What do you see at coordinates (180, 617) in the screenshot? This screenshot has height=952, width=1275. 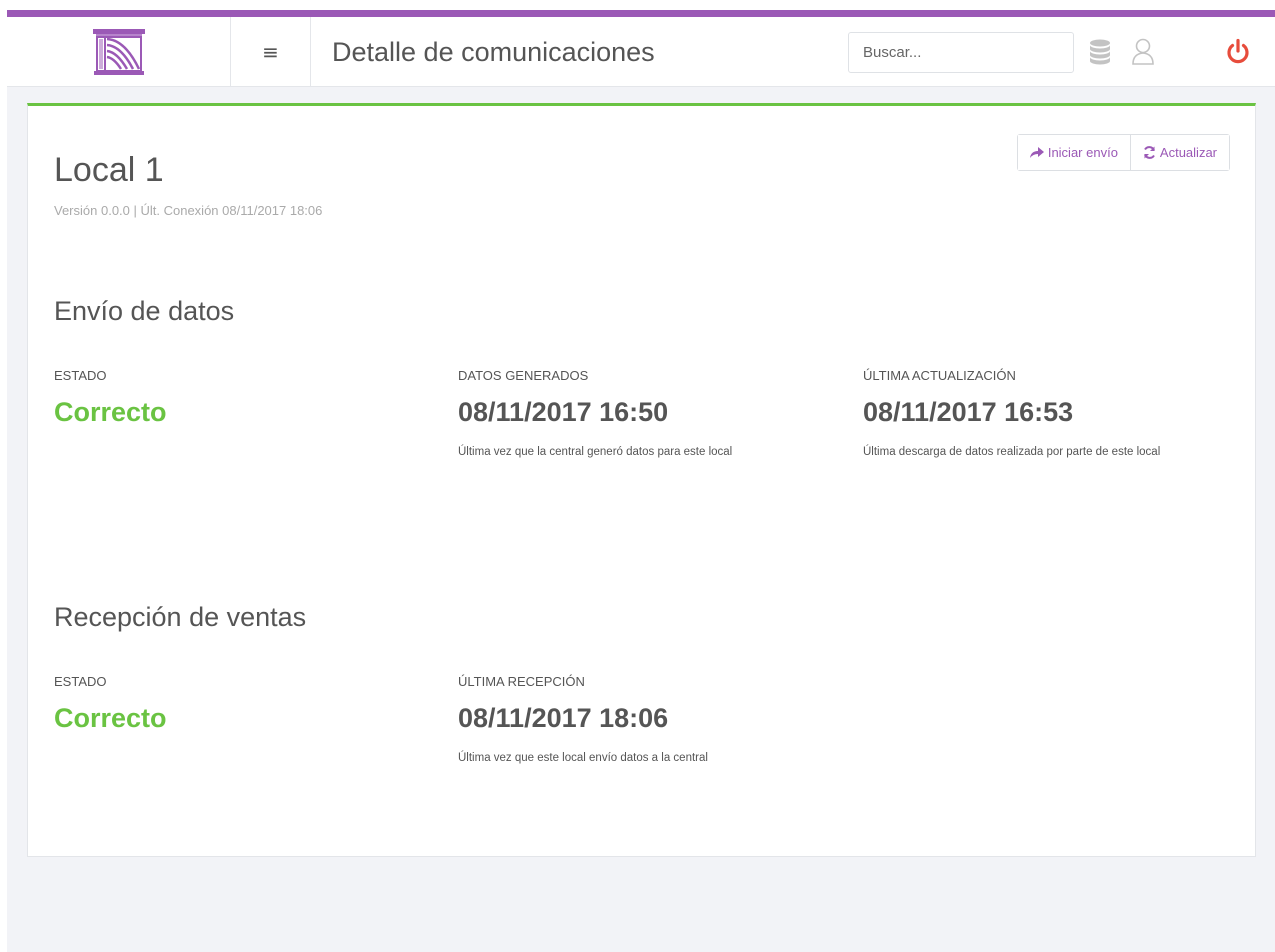 I see `section-title-recepcion: Recepción de ventas` at bounding box center [180, 617].